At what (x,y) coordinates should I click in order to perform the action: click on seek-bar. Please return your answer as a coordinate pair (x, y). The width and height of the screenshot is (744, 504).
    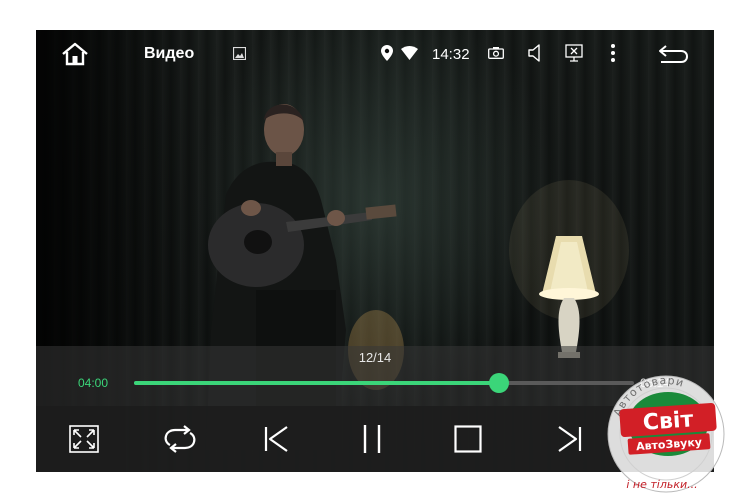
    Looking at the image, I should click on (384, 383).